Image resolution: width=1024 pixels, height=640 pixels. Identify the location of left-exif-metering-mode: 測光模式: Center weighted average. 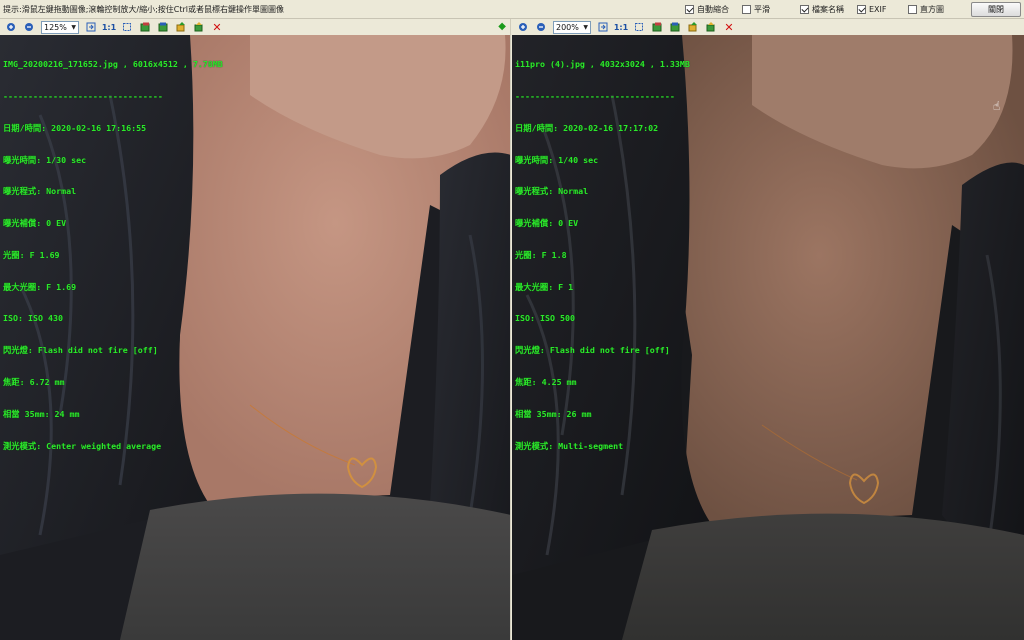
(82, 445).